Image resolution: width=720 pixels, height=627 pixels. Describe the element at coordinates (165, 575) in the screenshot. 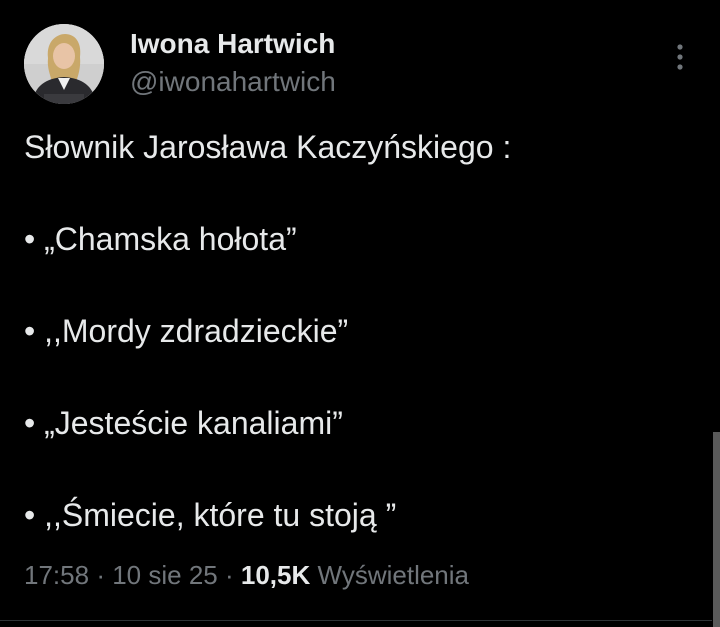

I see `tweet-date: 10 sie 25` at that location.